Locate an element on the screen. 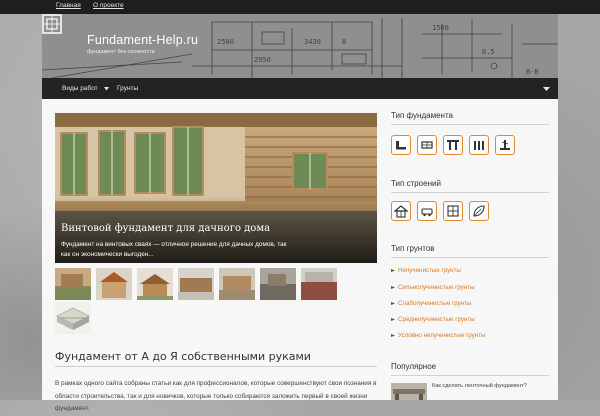  widget-title-soil-type: Тип грунтов is located at coordinates (413, 248).